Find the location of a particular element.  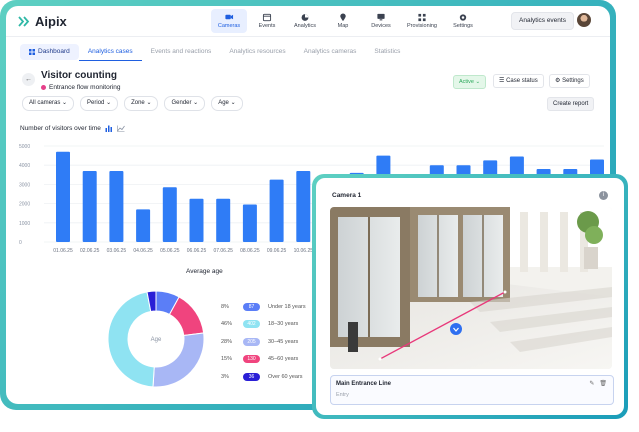

nav-settings: Settings is located at coordinates (463, 21).